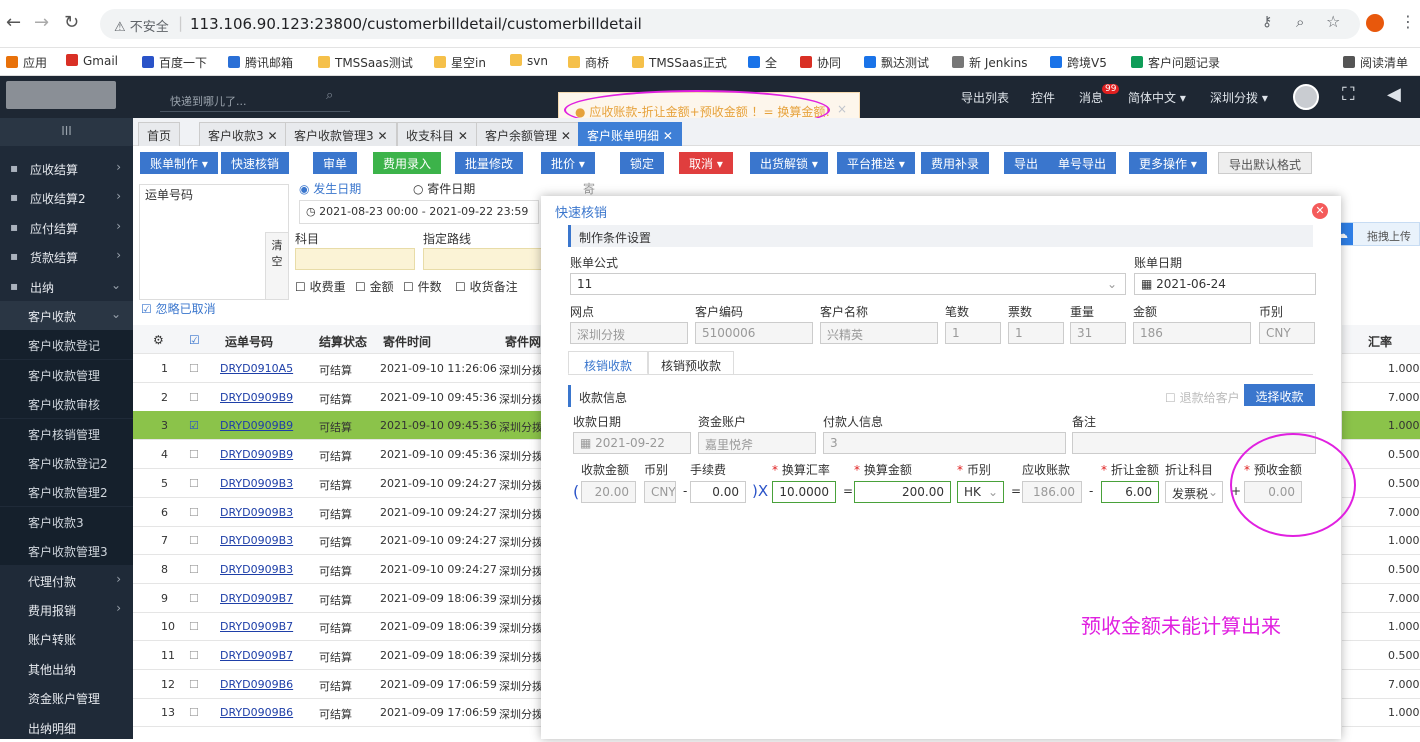 The image size is (1420, 742). What do you see at coordinates (1098, 333) in the screenshot?
I see `info-value-5: 31` at bounding box center [1098, 333].